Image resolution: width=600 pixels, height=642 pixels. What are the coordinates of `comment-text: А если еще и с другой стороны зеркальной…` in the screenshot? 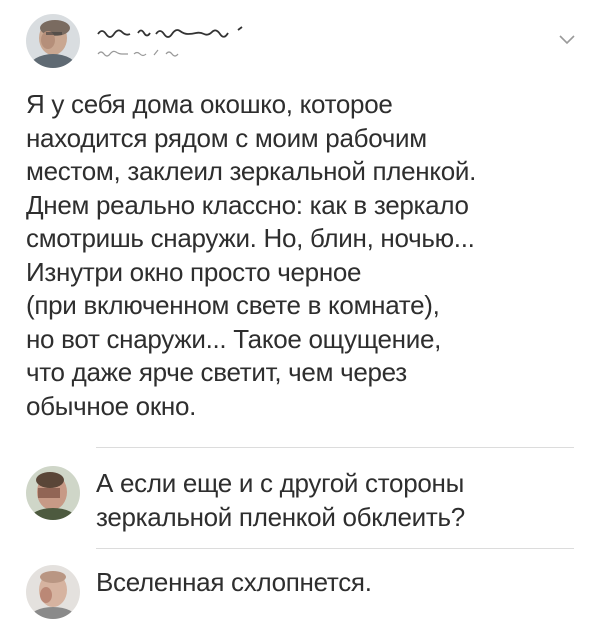 It's located at (280, 500).